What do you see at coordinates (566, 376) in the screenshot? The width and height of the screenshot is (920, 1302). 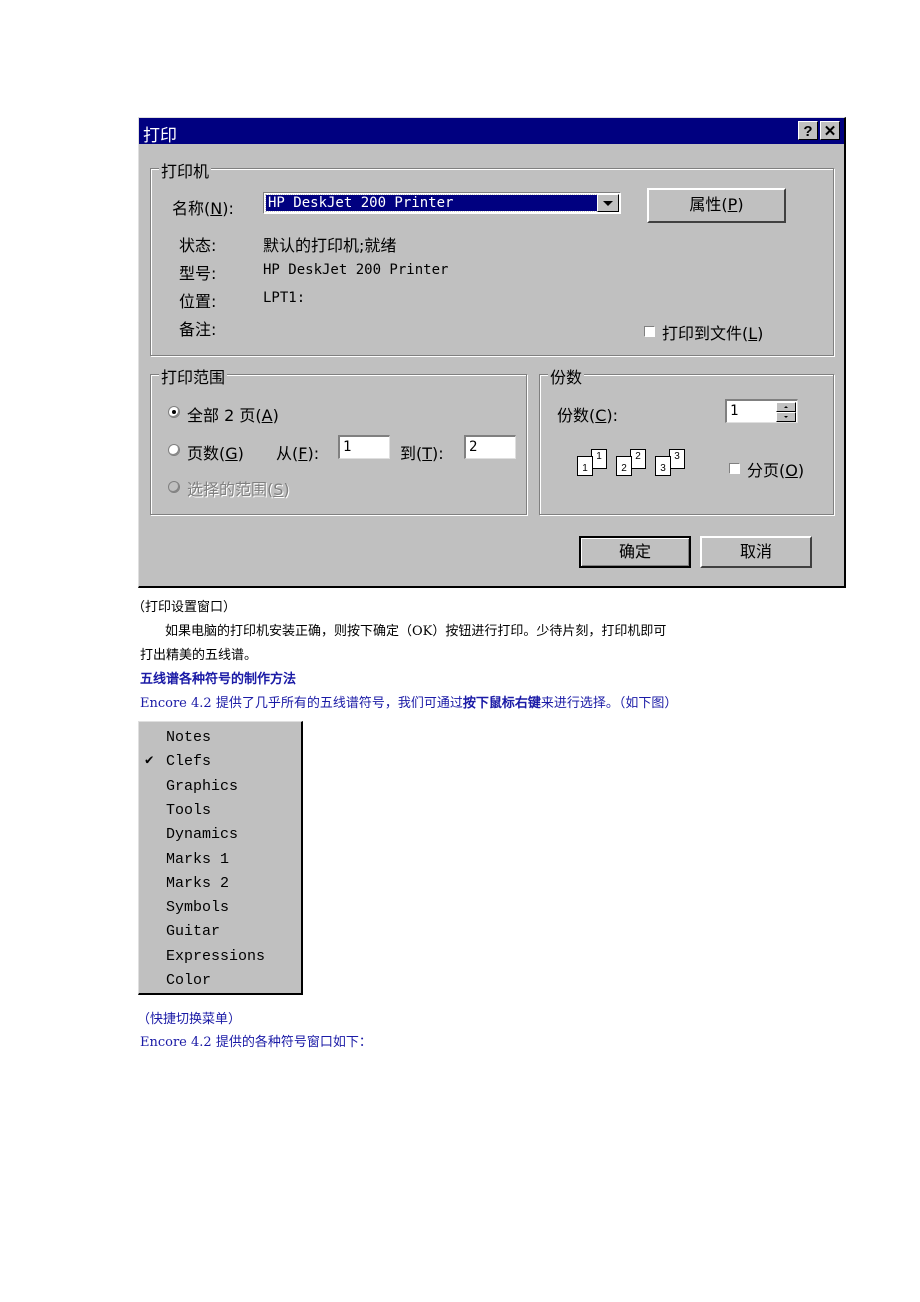 I see `copies-group-label: 份数` at bounding box center [566, 376].